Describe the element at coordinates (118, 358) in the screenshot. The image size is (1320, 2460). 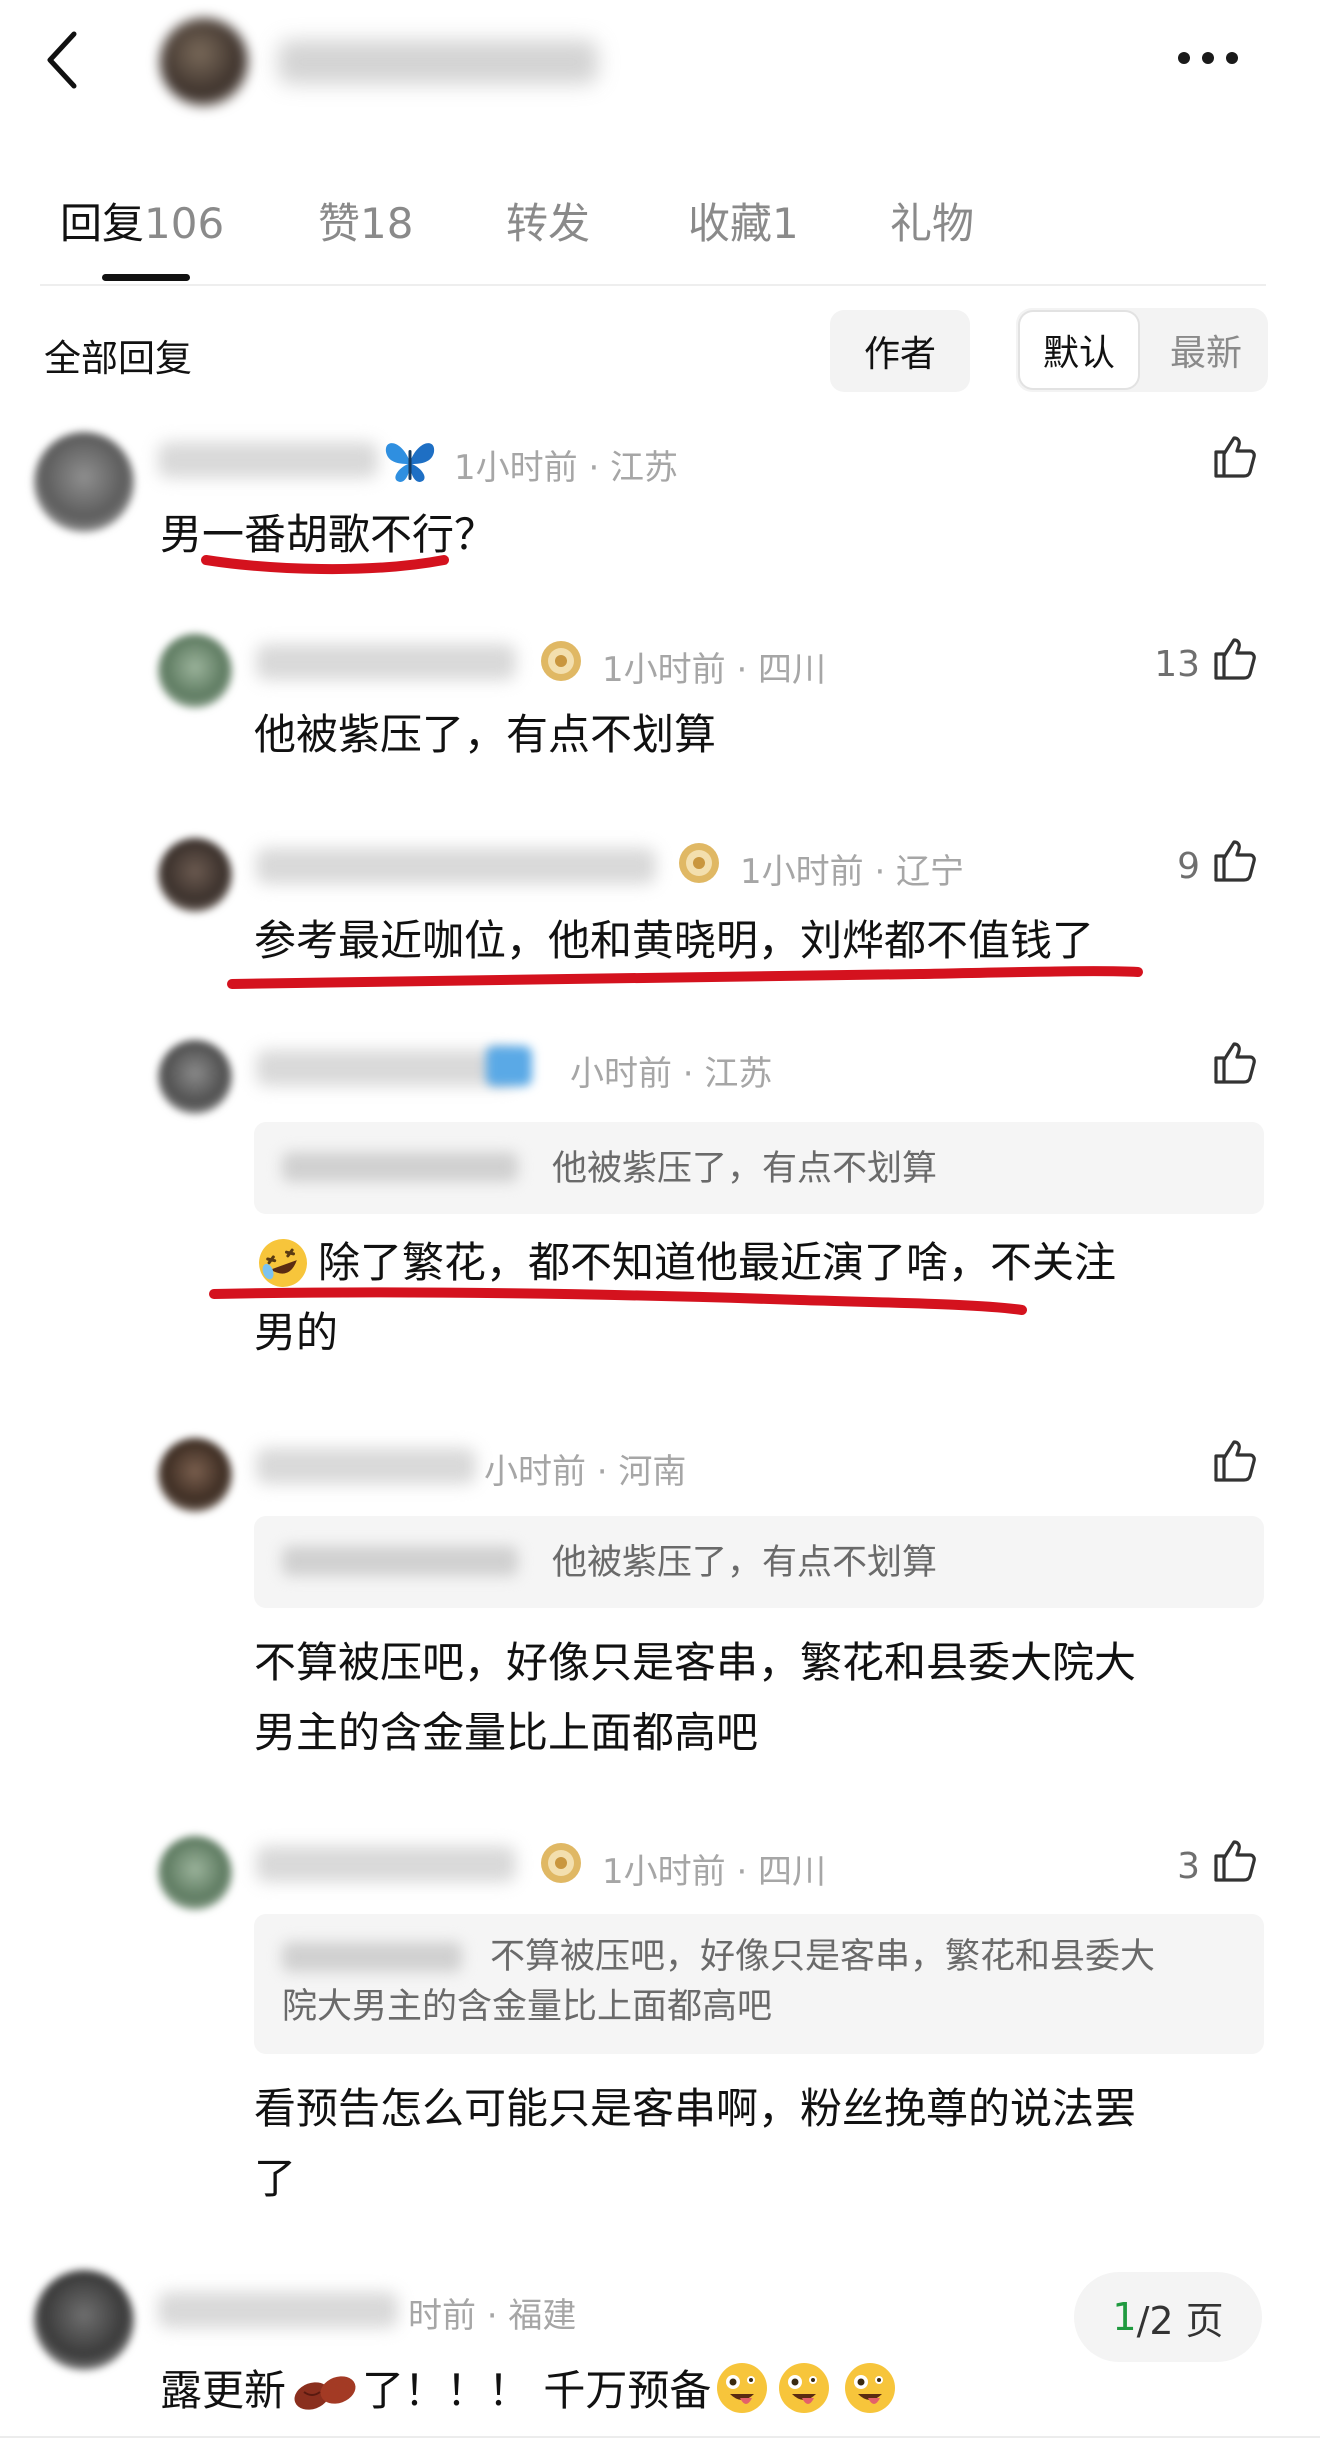
I see `all-replies-label: 全部回复` at that location.